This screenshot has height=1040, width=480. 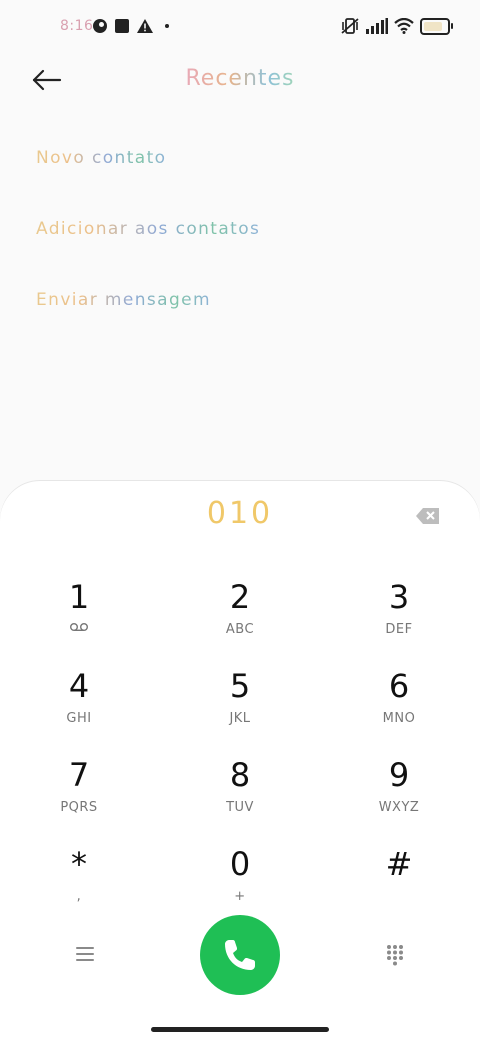 I want to click on key-8: 8 TUV, so click(x=240, y=791).